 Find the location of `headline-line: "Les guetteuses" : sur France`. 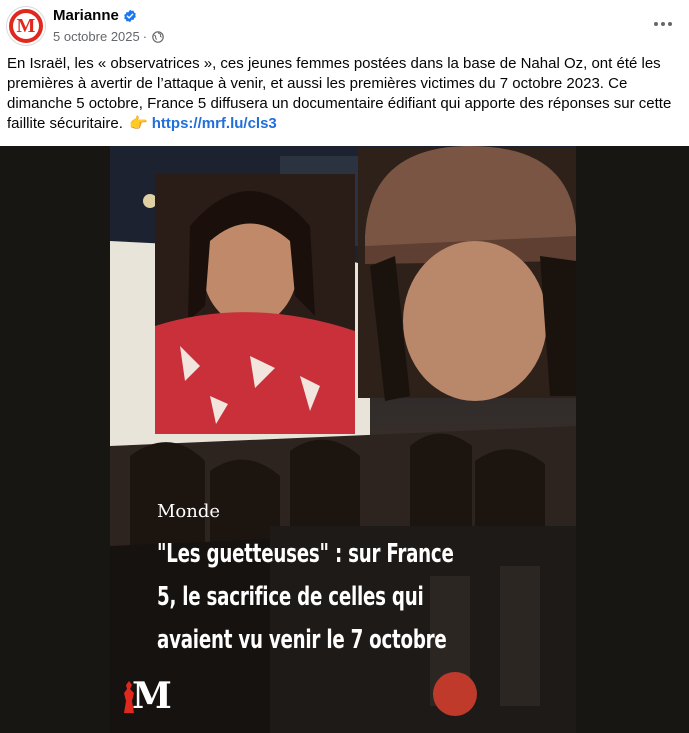

headline-line: "Les guetteuses" : sur France is located at coordinates (305, 554).